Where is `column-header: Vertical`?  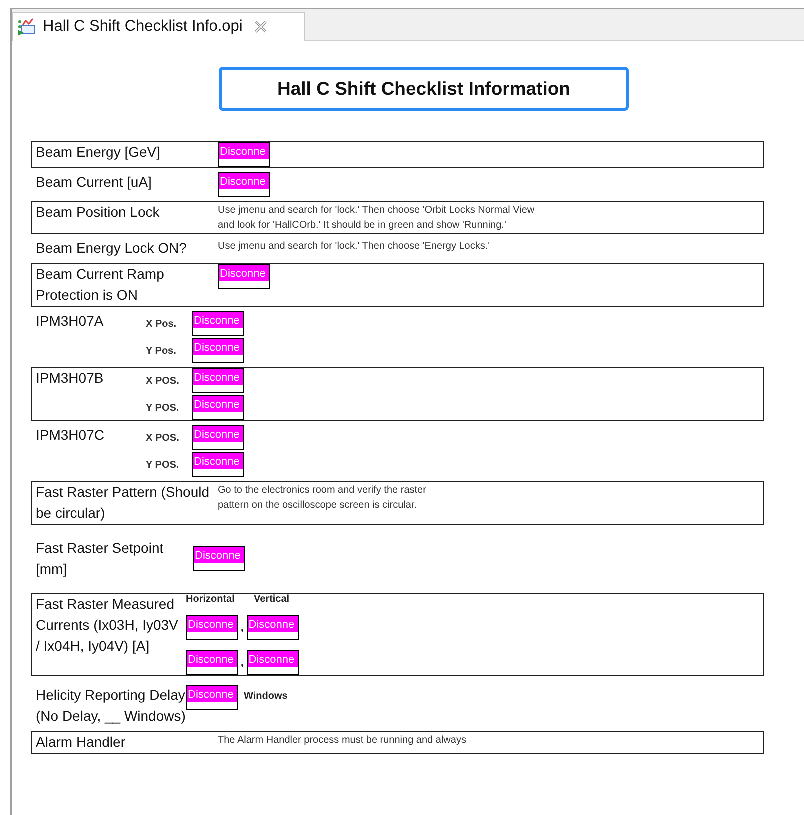 column-header: Vertical is located at coordinates (272, 599).